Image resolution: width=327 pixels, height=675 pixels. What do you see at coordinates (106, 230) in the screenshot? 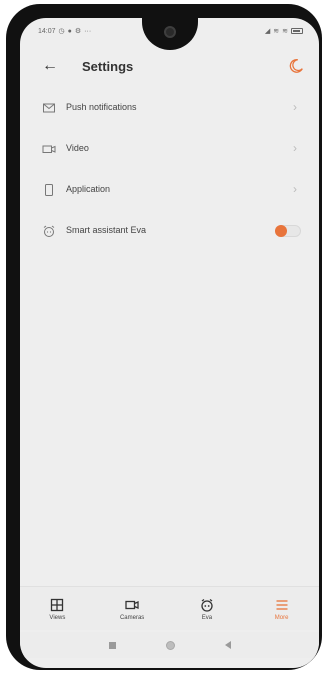
I see `settings-row-label: Smart assistant Eva` at bounding box center [106, 230].